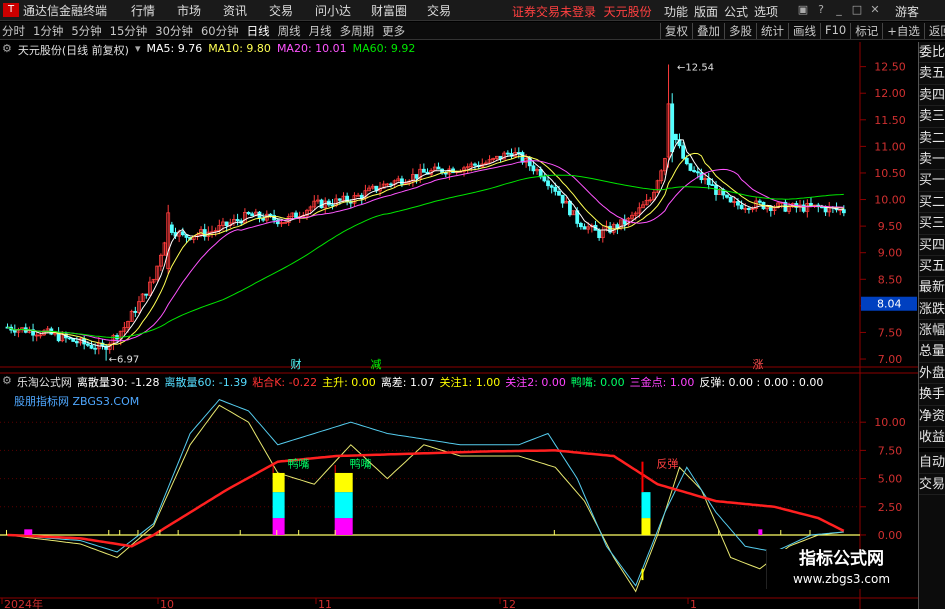 The image size is (945, 609). Describe the element at coordinates (246, 10) in the screenshot. I see `menu-news: 资讯` at that location.